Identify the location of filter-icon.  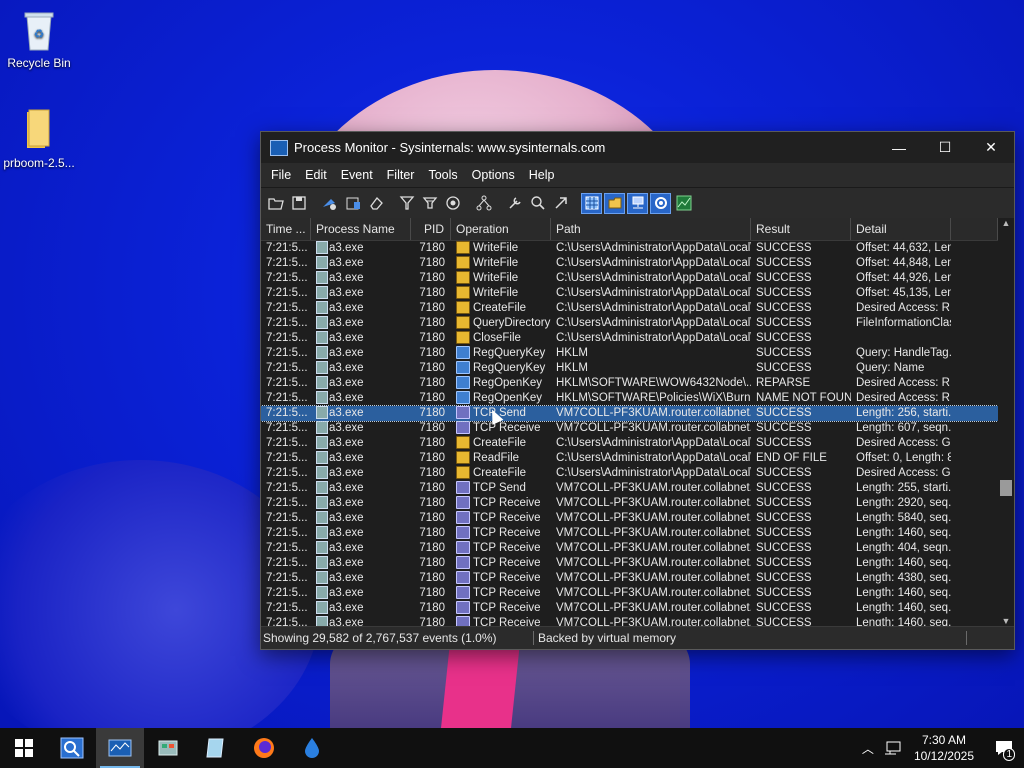
(406, 203).